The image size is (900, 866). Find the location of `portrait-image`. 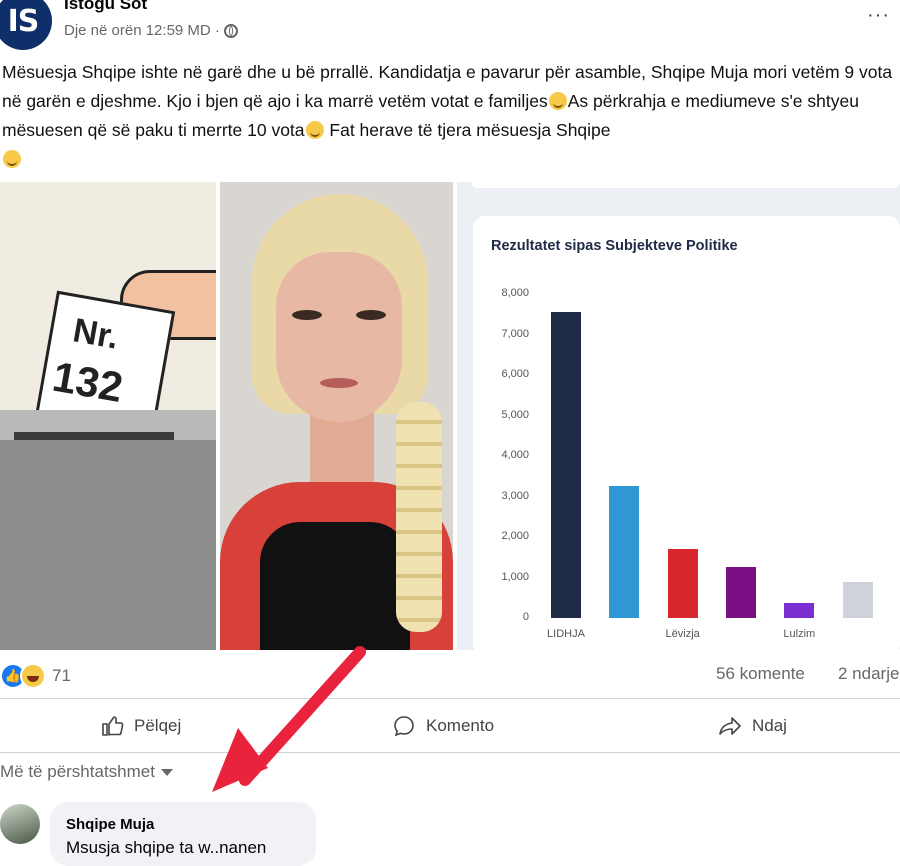

portrait-image is located at coordinates (336, 416).